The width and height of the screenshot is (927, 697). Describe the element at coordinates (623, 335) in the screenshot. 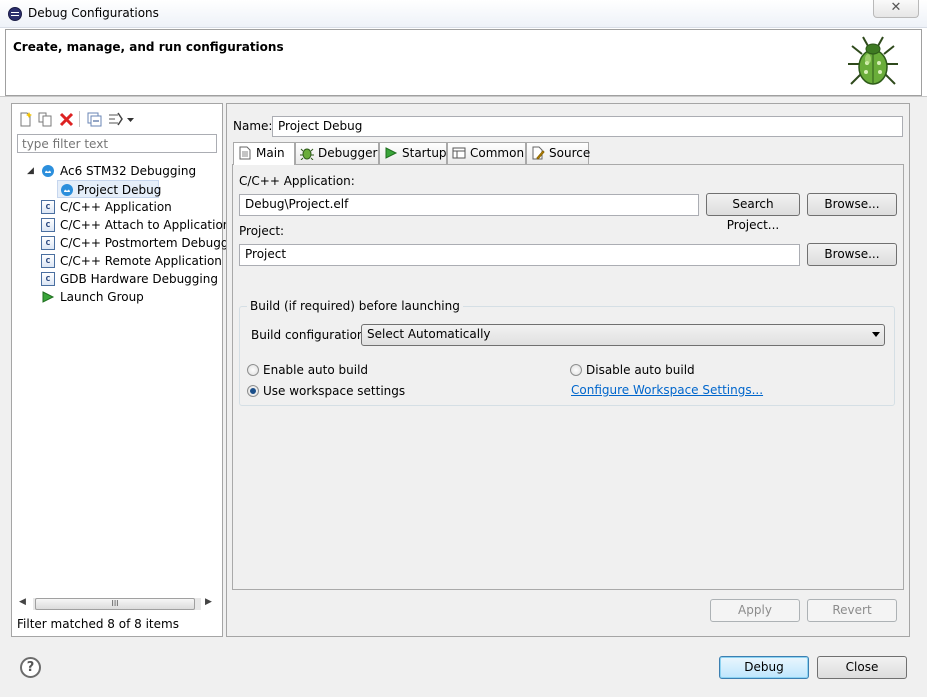

I see `build-config-select: Select Automatically` at that location.